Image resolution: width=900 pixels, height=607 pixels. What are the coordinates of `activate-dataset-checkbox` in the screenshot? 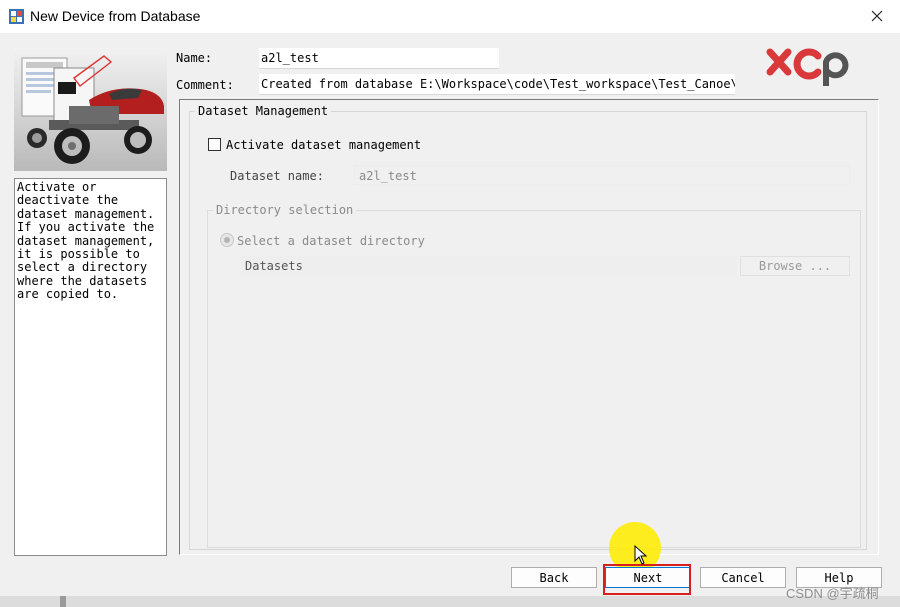 It's located at (214, 144).